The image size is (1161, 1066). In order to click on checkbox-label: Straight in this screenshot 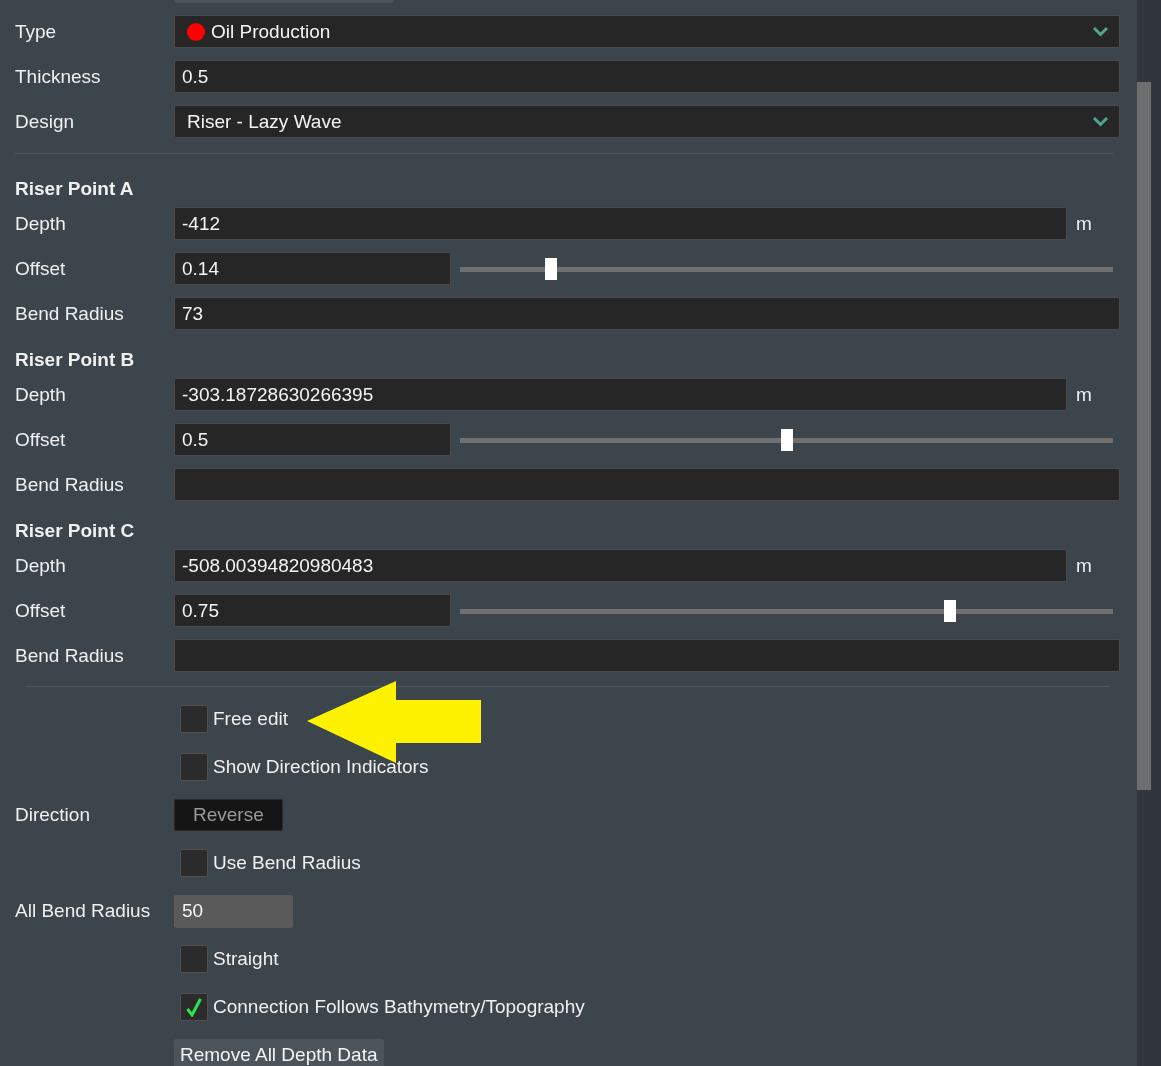, I will do `click(246, 959)`.